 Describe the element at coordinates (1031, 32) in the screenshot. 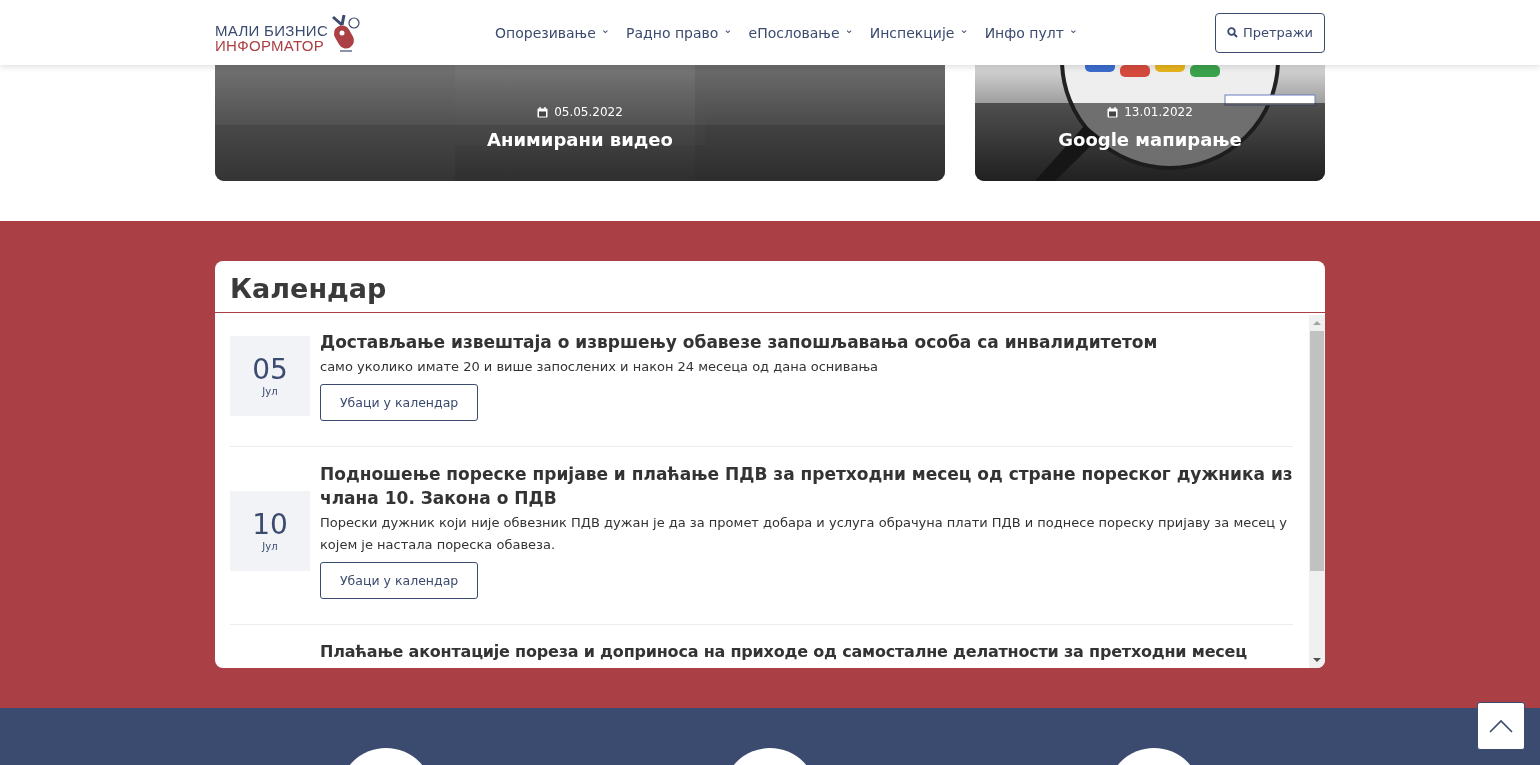

I see `nav-menu-item: Инфо пулт ⌄` at that location.